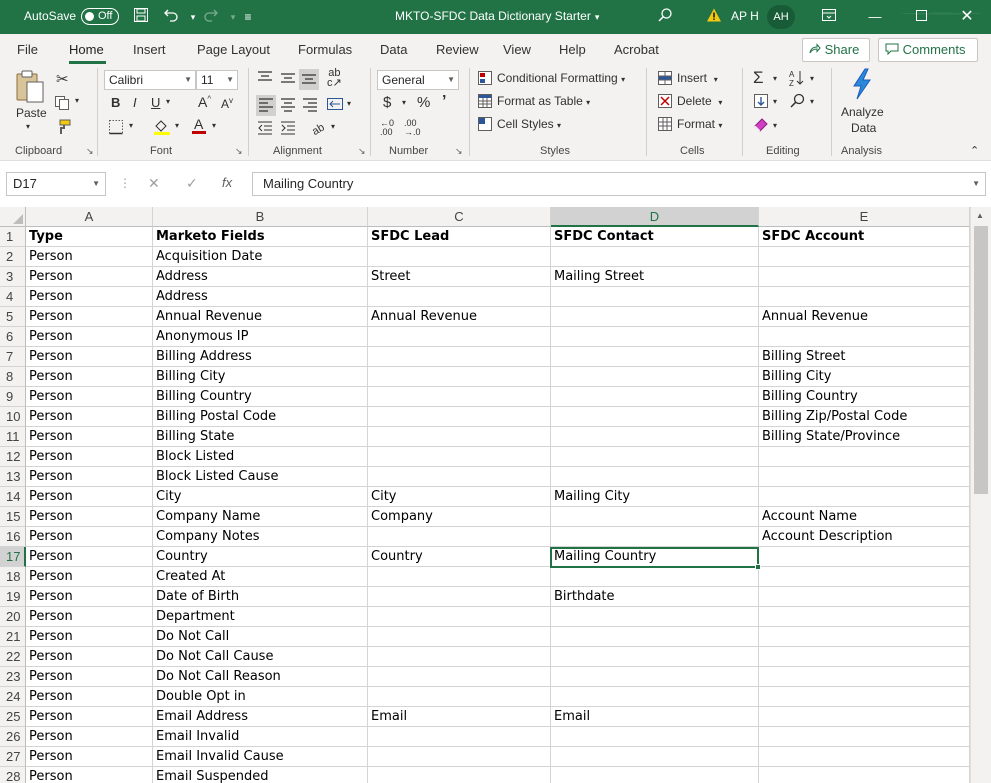  I want to click on cell-c16, so click(459, 537).